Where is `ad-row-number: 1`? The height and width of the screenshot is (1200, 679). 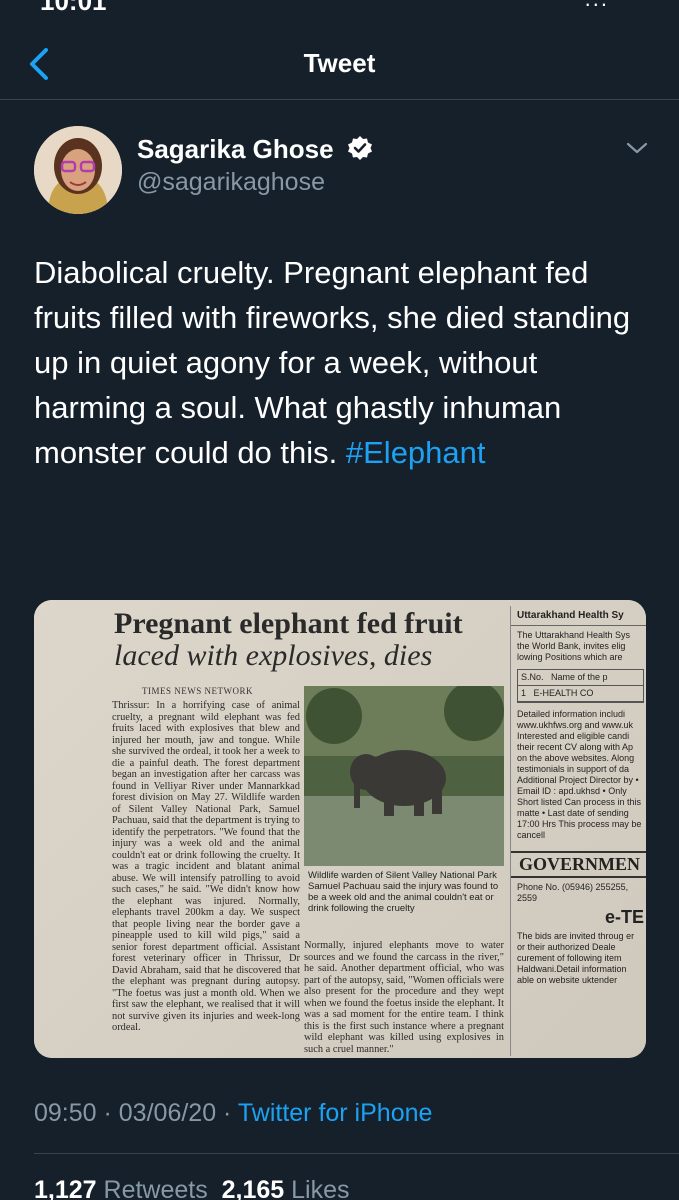
ad-row-number: 1 is located at coordinates (524, 693).